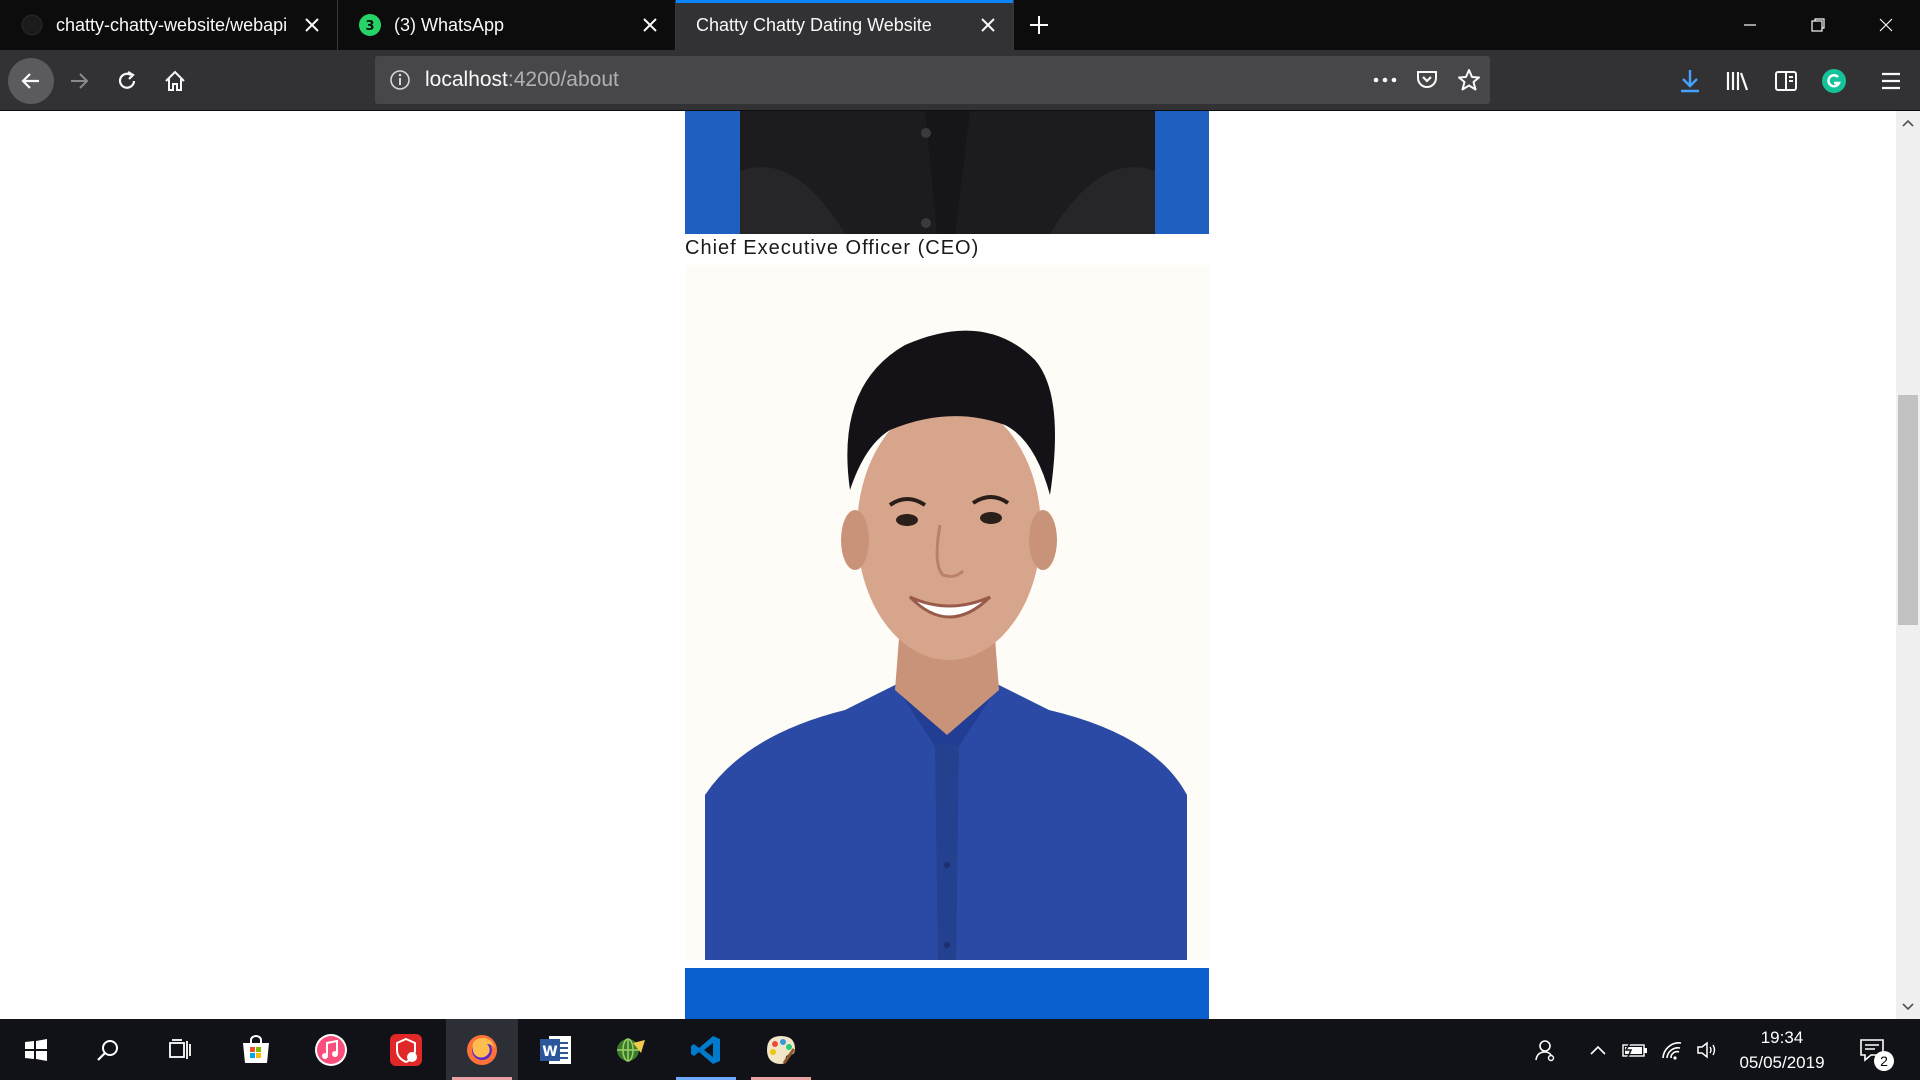 Image resolution: width=1920 pixels, height=1080 pixels. What do you see at coordinates (1385, 80) in the screenshot?
I see `page-actions-icon` at bounding box center [1385, 80].